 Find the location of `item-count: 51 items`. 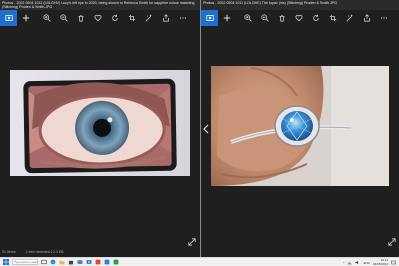

item-count: 51 items is located at coordinates (9, 251).